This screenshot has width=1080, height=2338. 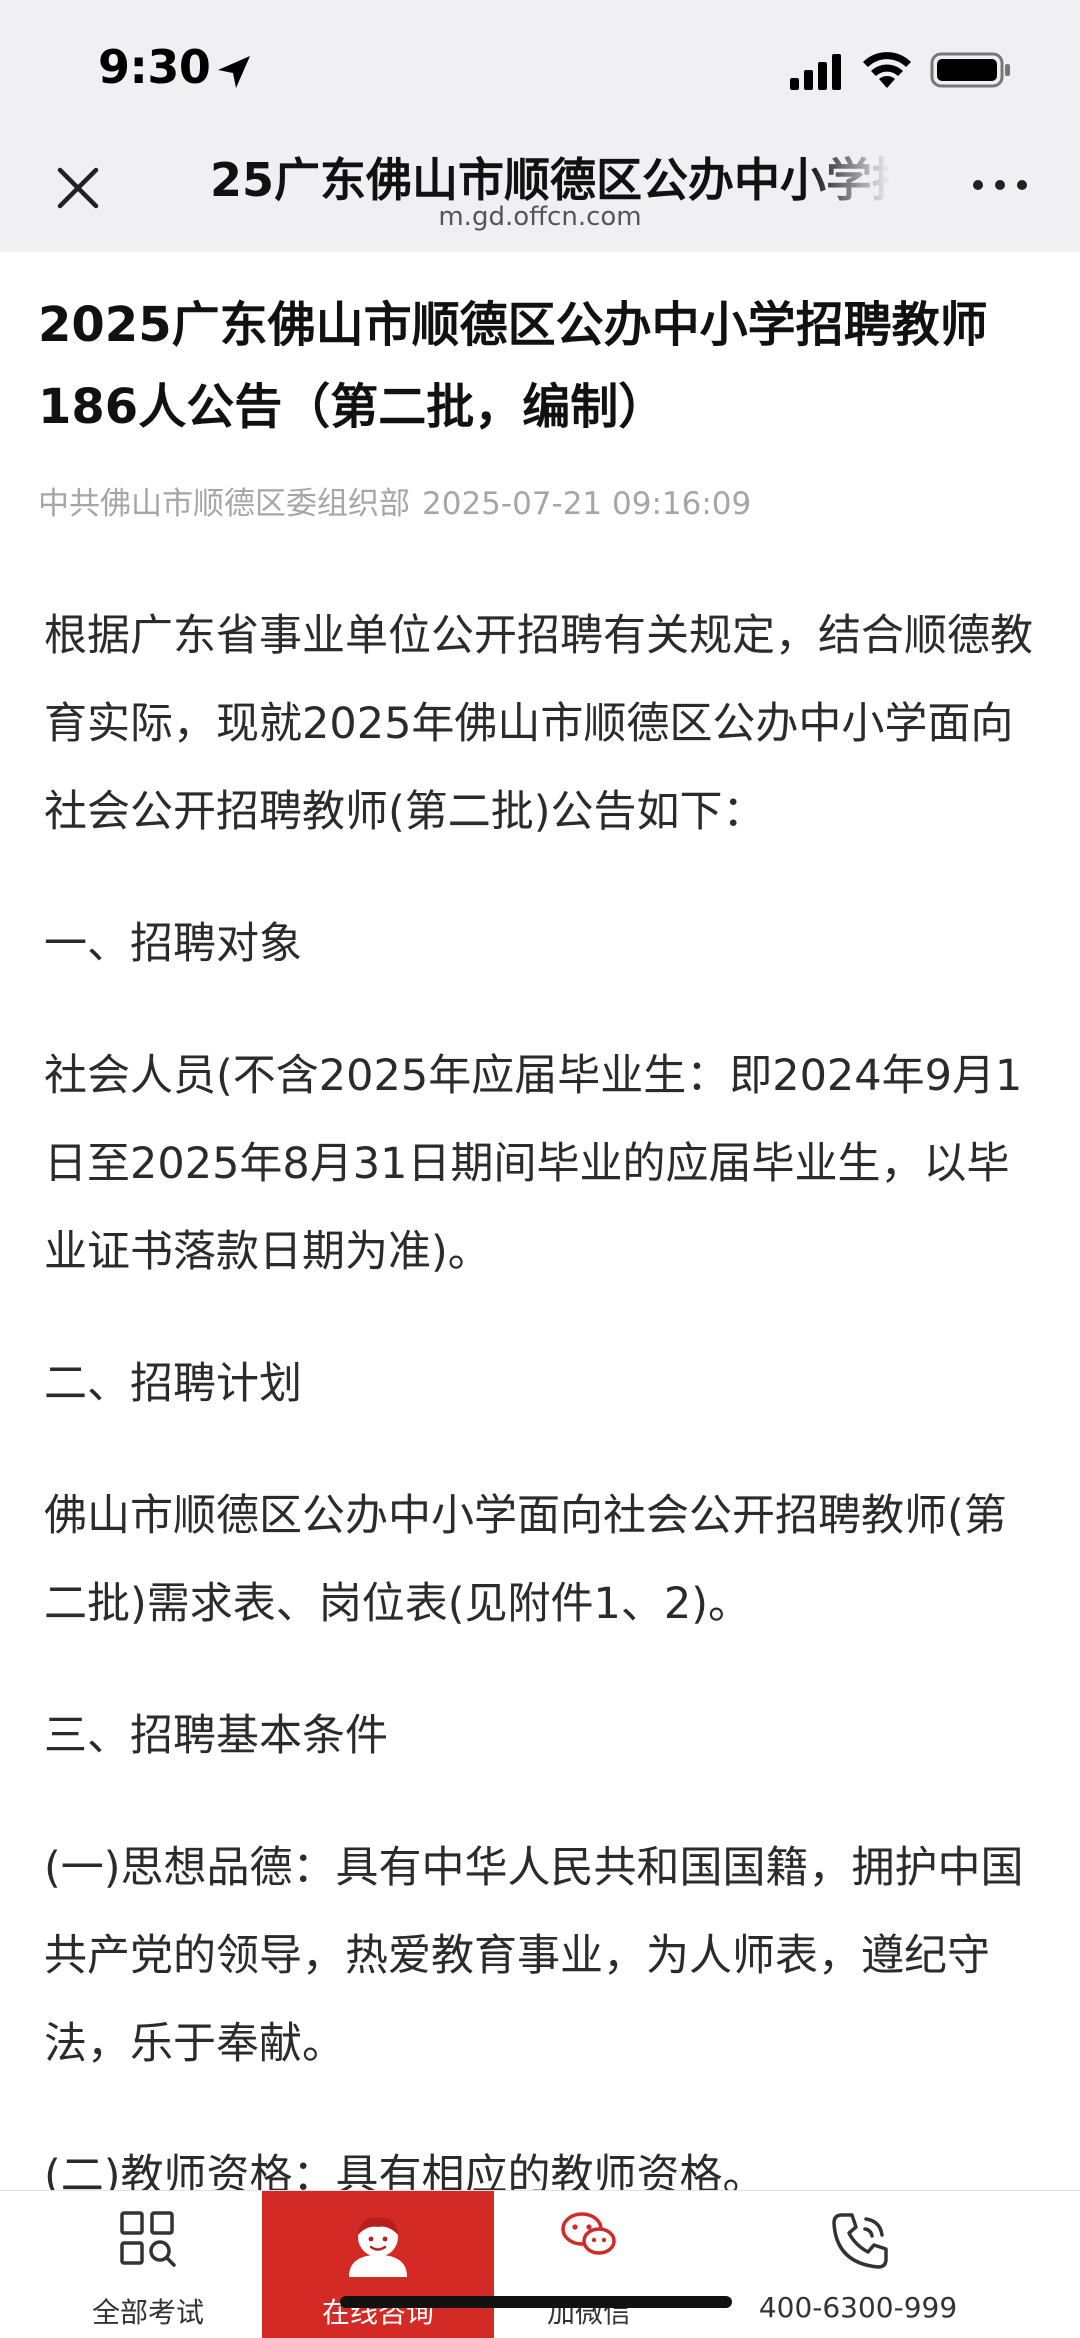 I want to click on bottom-nav: 全部考试 在线咨询 加微信 400-6300-999, so click(x=540, y=2264).